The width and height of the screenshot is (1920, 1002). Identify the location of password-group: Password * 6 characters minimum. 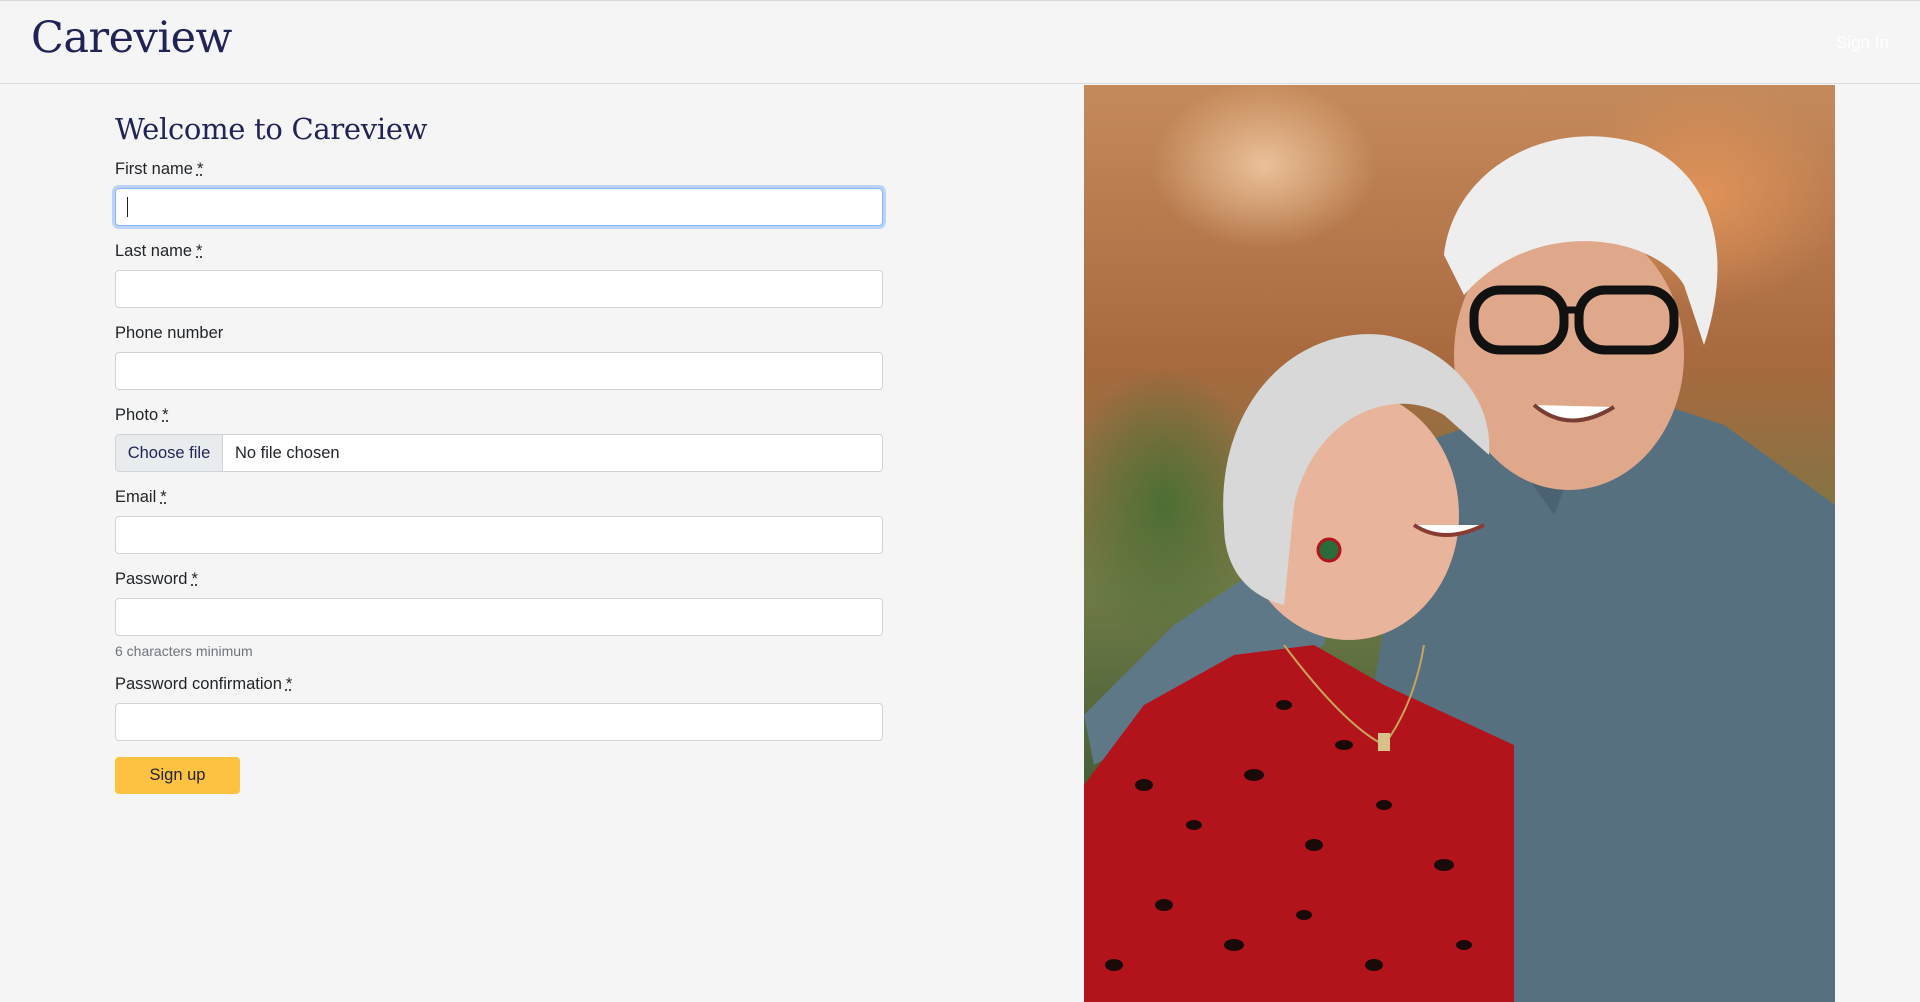
(499, 614).